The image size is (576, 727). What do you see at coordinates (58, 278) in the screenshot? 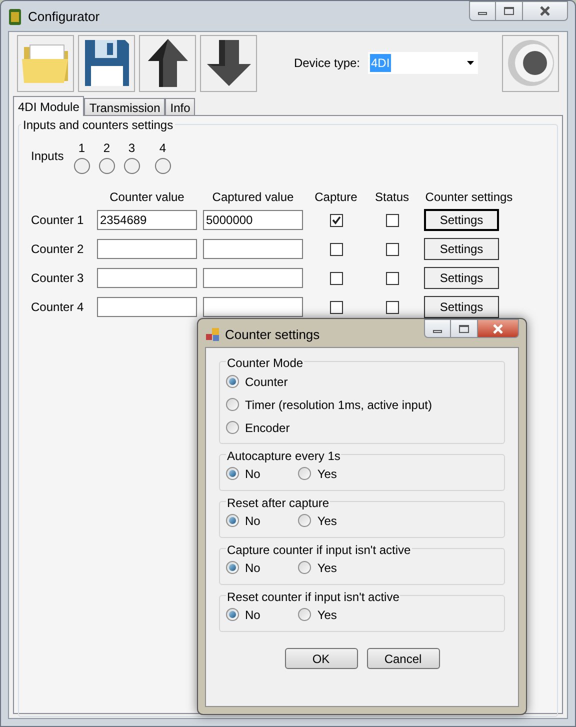
I see `counter-label: Counter 3` at bounding box center [58, 278].